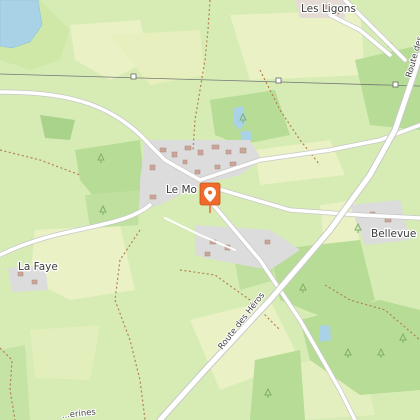 This screenshot has width=420, height=420. Describe the element at coordinates (393, 234) in the screenshot. I see `place-label-bellevue: Bellevue` at that location.